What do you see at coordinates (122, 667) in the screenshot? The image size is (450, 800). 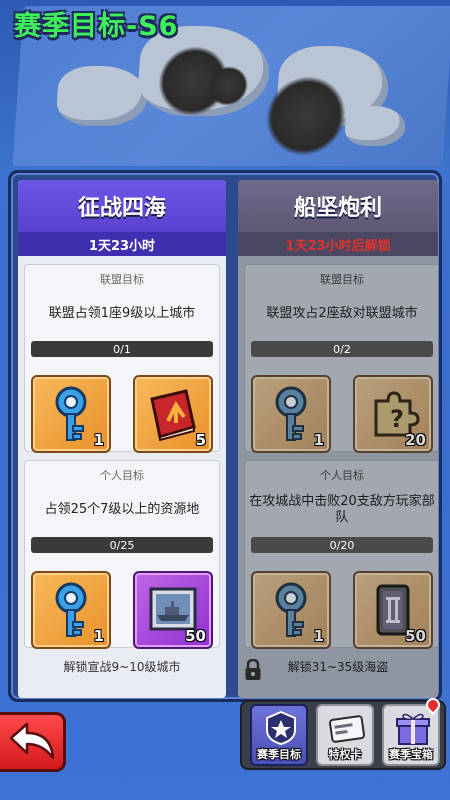 I see `unlock-text: 解锁宣战9~10级城市` at bounding box center [122, 667].